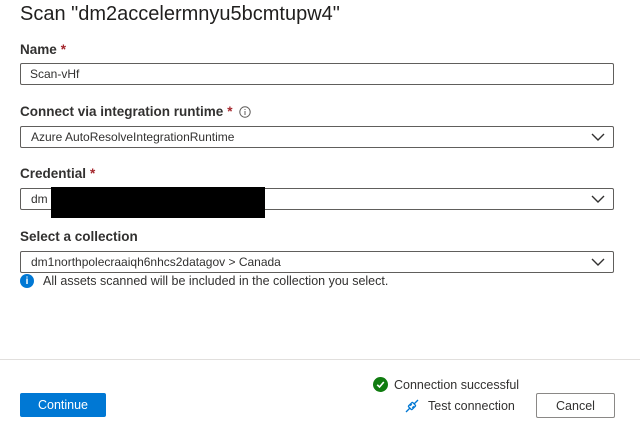 The image size is (640, 437). Describe the element at coordinates (63, 49) in the screenshot. I see `name-required-mark: *` at that location.